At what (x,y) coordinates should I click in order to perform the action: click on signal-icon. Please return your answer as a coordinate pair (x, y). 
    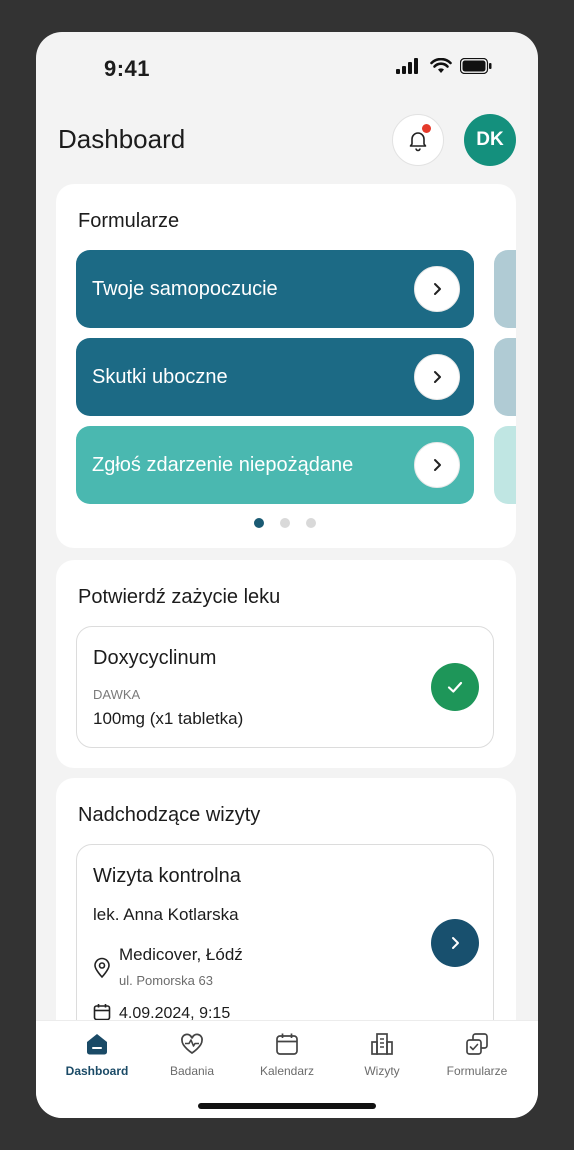
    Looking at the image, I should click on (407, 66).